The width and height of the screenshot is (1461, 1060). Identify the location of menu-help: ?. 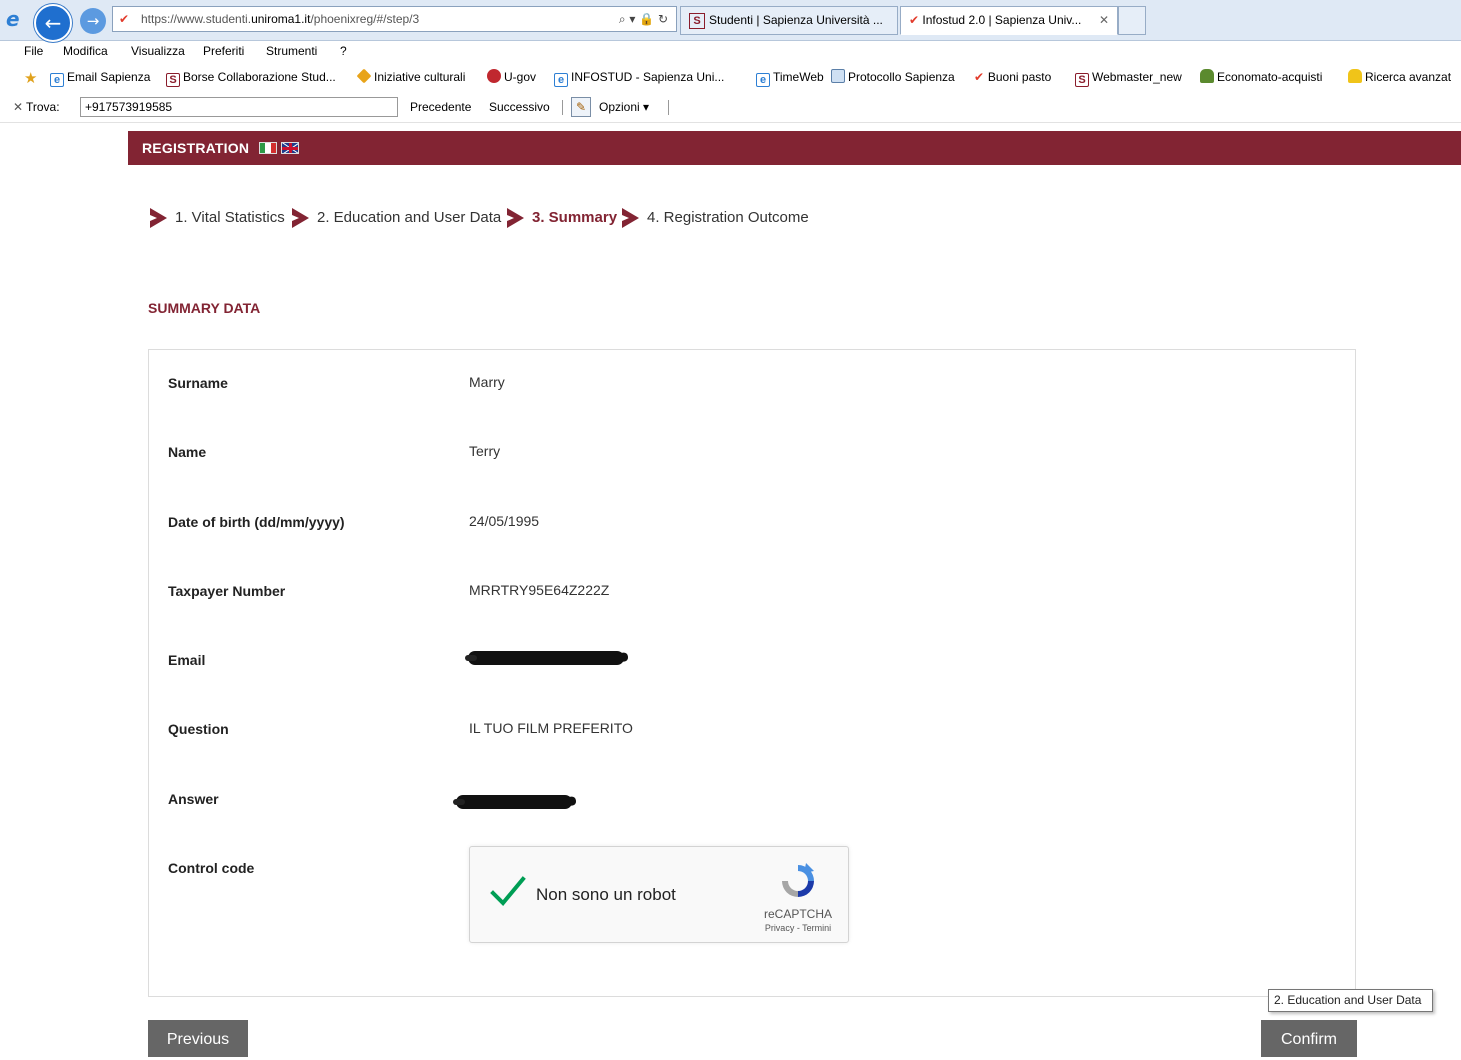
(343, 51).